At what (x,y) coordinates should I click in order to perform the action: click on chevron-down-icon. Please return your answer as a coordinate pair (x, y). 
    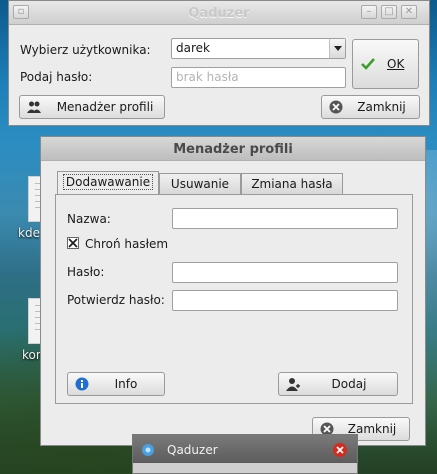
    Looking at the image, I should click on (337, 48).